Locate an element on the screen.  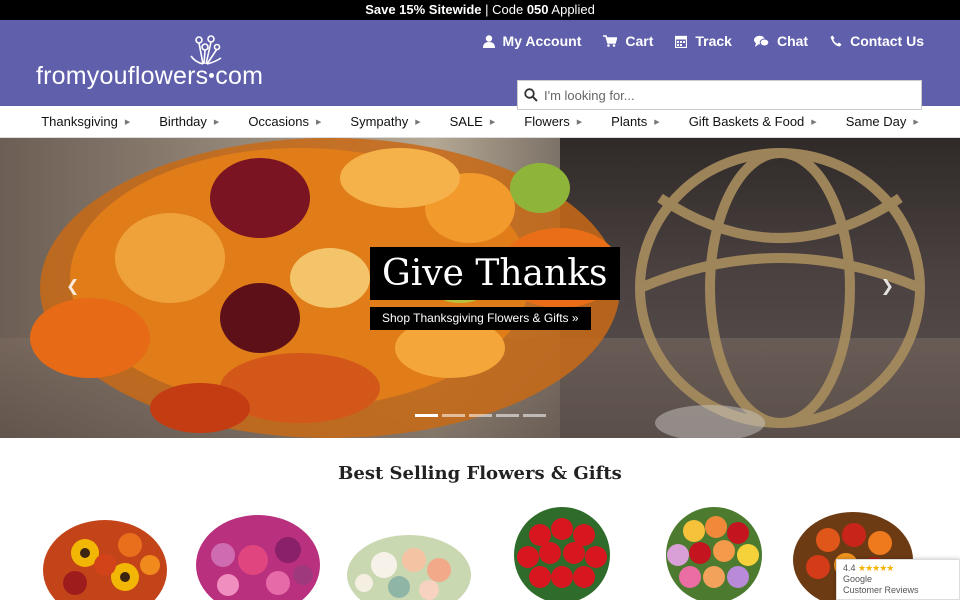
track-link: Track is located at coordinates (703, 41).